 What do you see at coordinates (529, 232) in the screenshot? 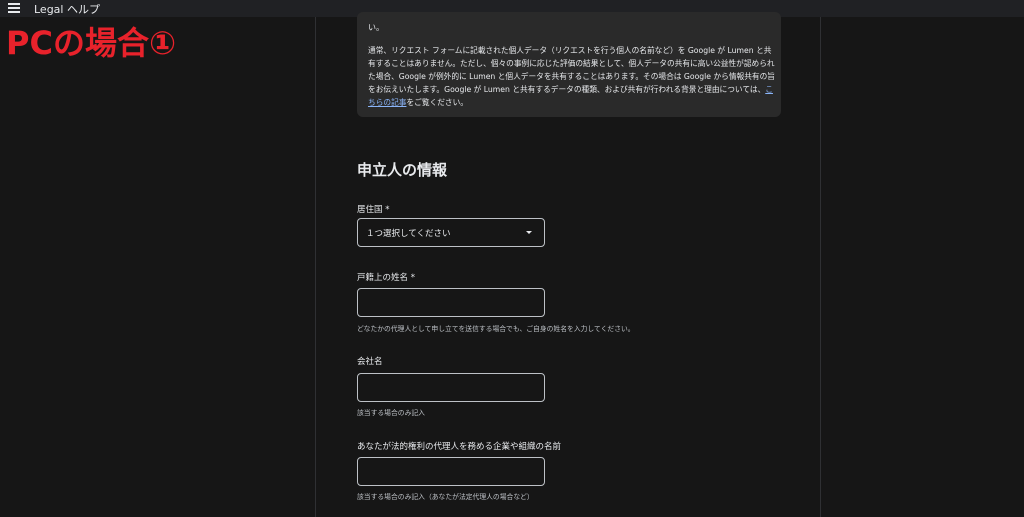
I see `dropdown-caret-icon` at bounding box center [529, 232].